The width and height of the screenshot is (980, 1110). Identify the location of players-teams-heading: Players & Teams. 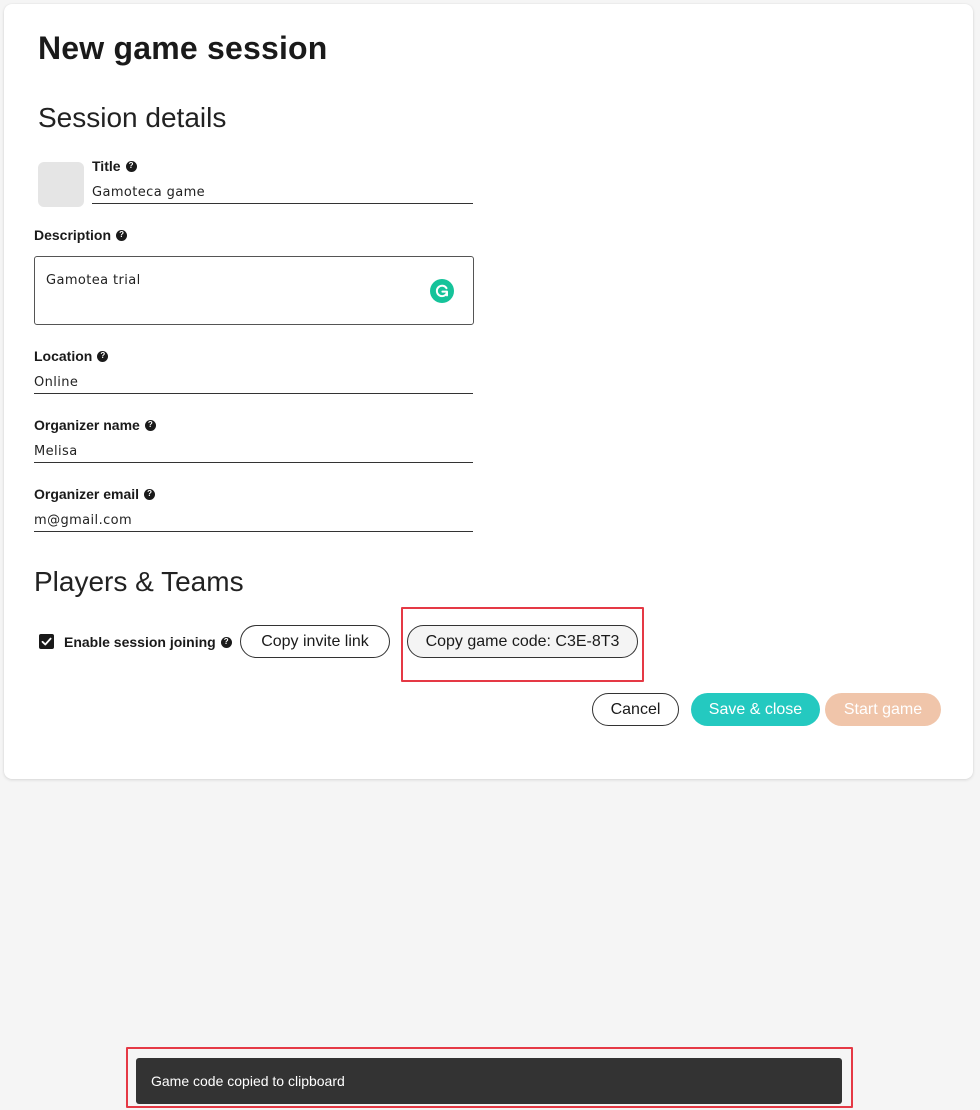
(139, 581).